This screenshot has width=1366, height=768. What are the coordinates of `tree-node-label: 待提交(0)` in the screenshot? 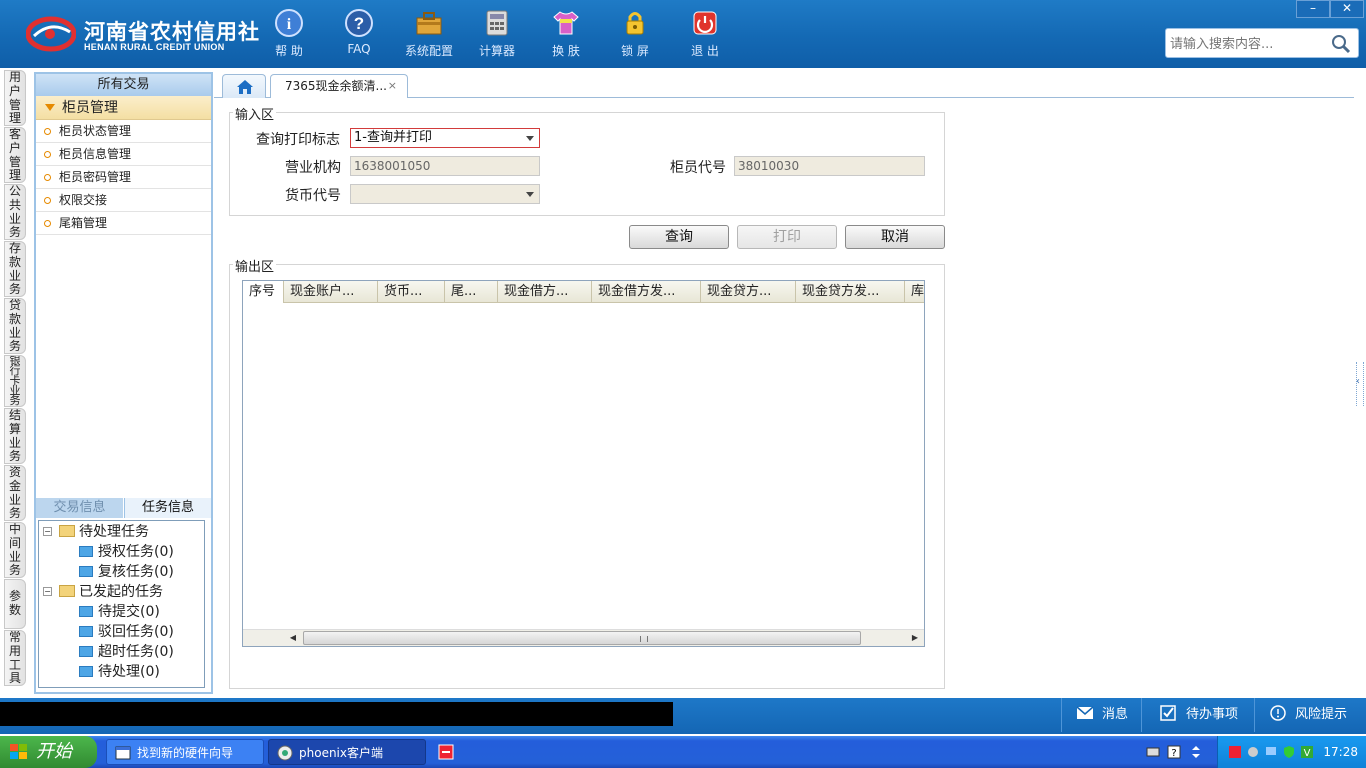 It's located at (129, 612).